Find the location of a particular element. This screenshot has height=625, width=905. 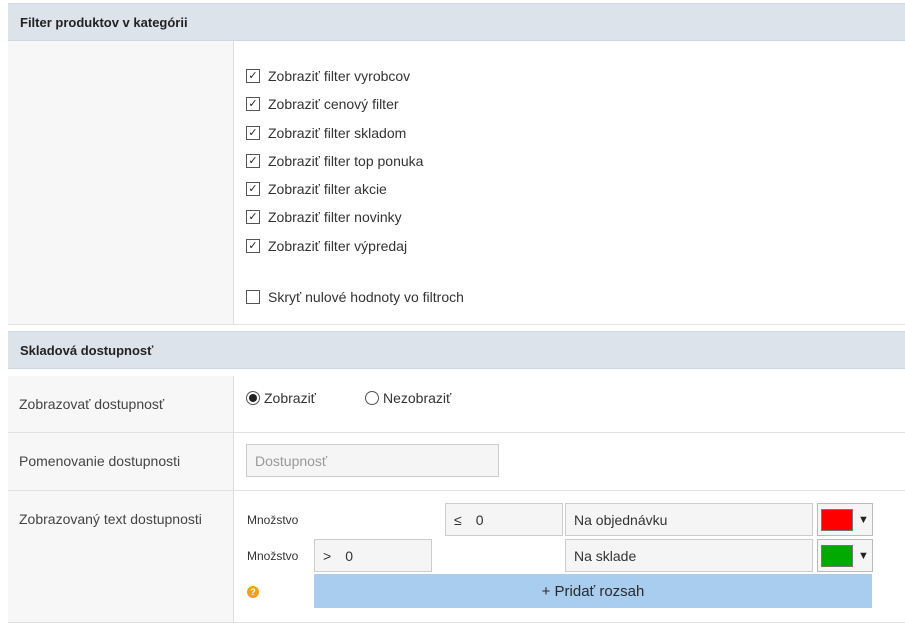

filter-section-header: Filter produktov v kategórii is located at coordinates (456, 22).